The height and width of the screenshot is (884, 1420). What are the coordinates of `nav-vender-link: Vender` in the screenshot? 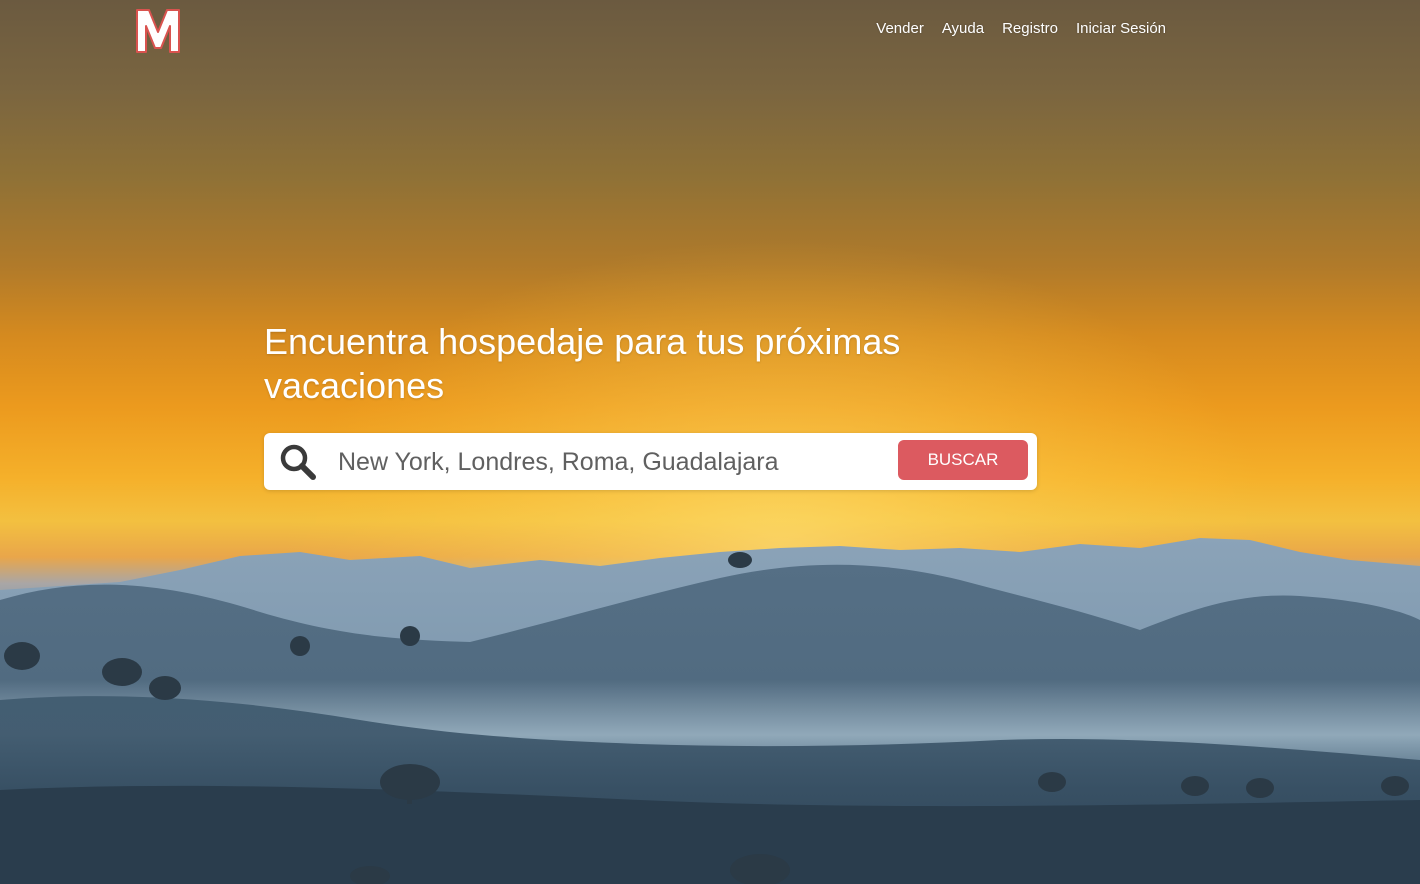 It's located at (900, 28).